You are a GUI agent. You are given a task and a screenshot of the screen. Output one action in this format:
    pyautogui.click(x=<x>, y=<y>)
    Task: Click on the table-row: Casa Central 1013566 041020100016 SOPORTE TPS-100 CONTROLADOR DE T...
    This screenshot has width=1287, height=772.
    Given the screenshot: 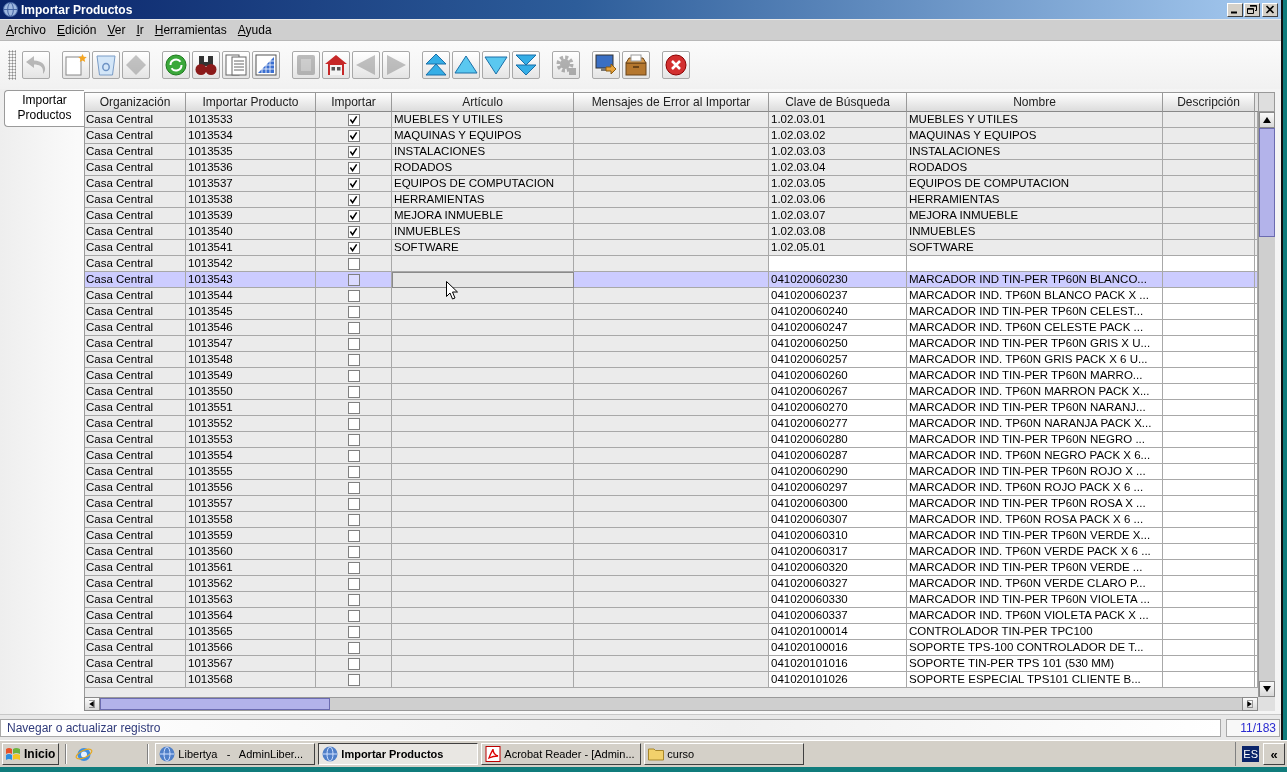 What is the action you would take?
    pyautogui.click(x=671, y=648)
    